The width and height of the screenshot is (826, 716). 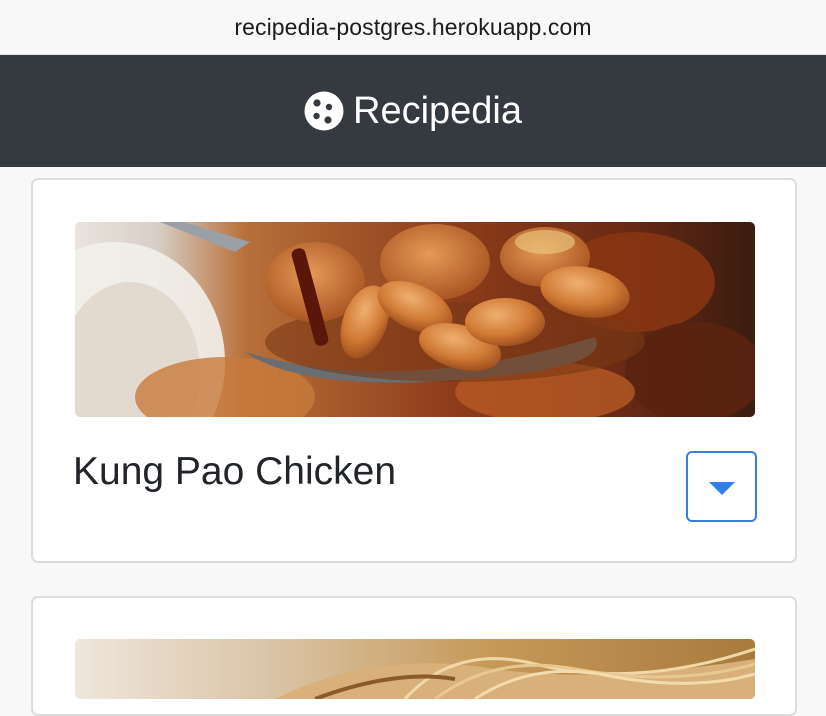 I want to click on url-text: recipedia-postgres.herokuapp.com, so click(x=412, y=27).